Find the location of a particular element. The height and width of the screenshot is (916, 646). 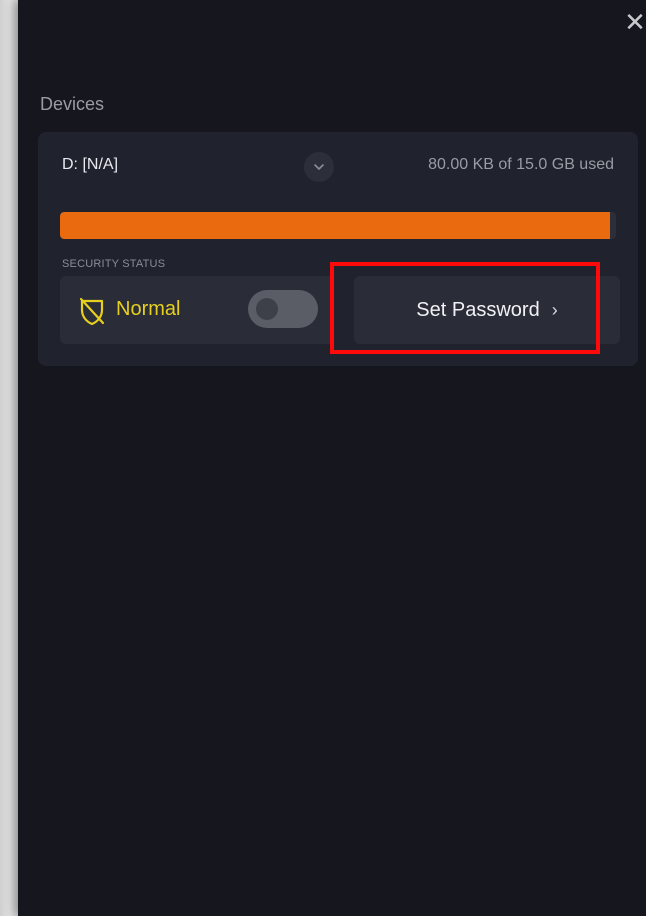

close-button: ✕ is located at coordinates (634, 22).